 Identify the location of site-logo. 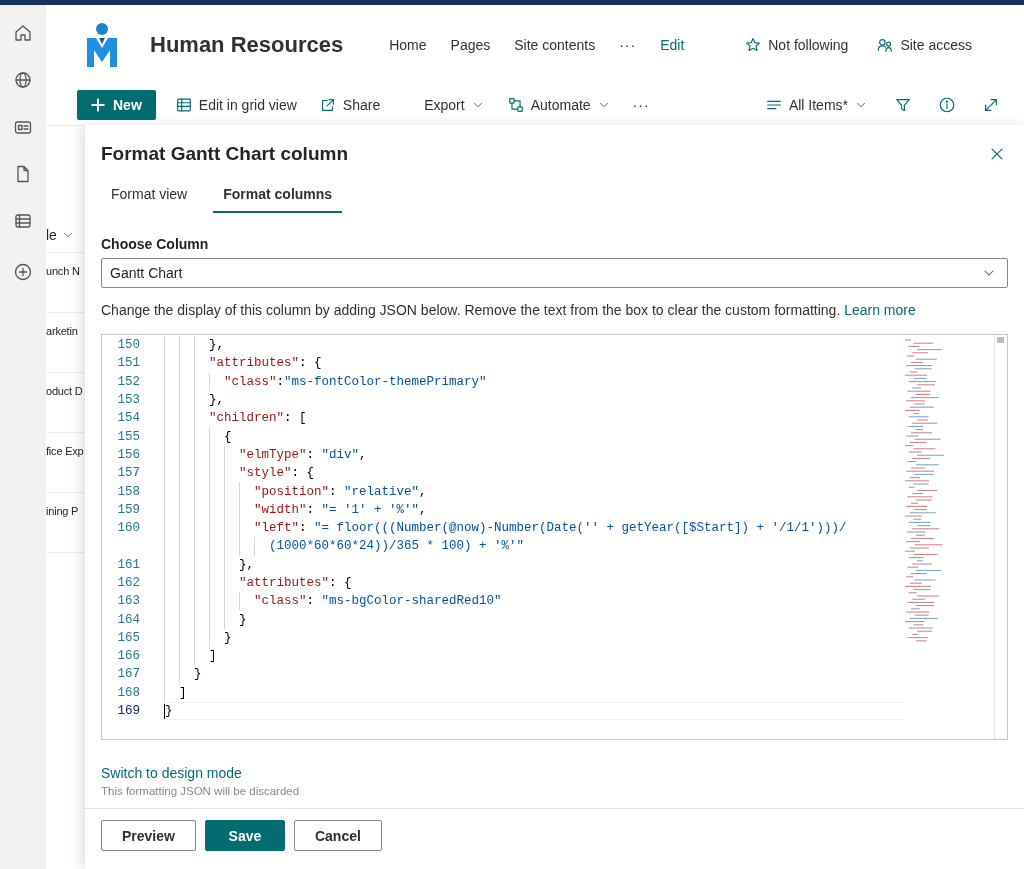
(102, 45).